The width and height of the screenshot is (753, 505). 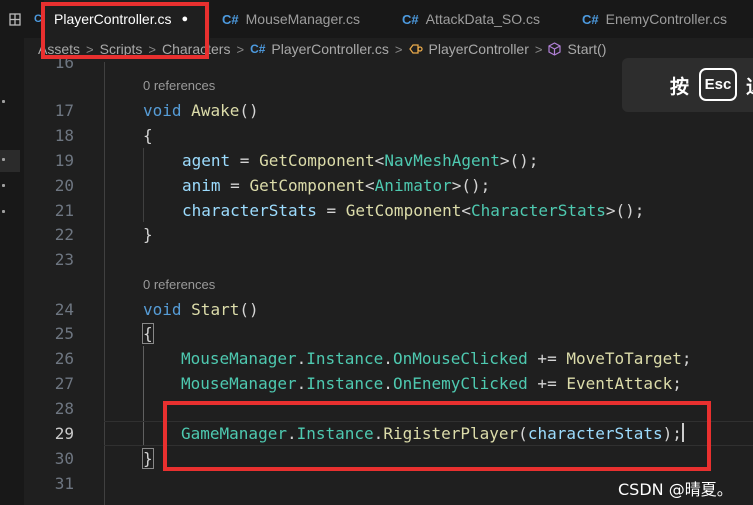 I want to click on token-variable: anim, so click(x=201, y=185).